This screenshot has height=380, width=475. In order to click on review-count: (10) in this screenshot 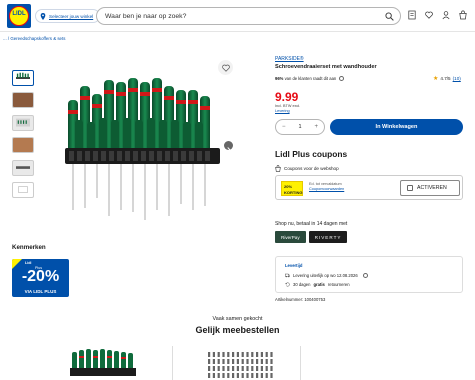, I will do `click(457, 78)`.